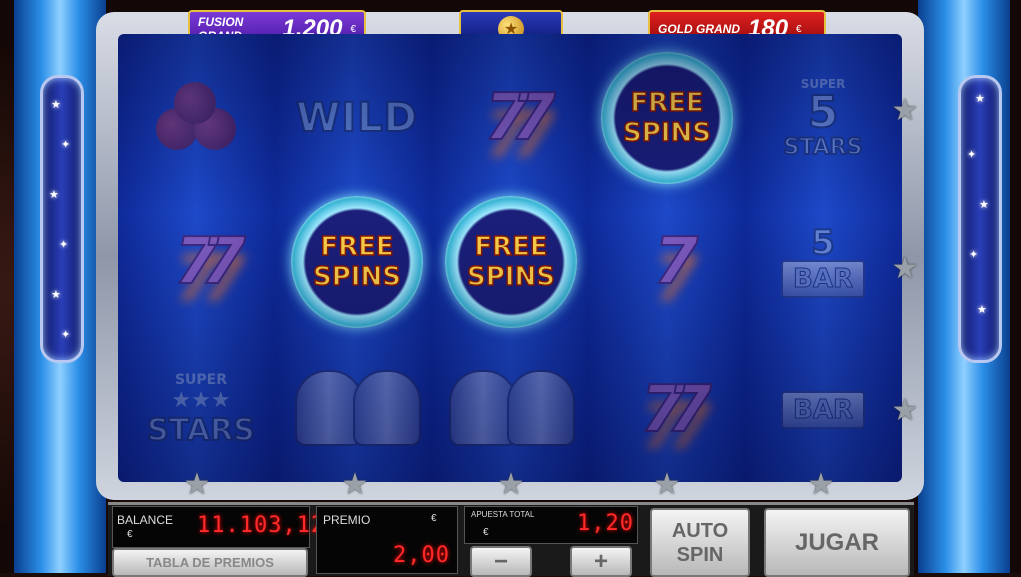 The image size is (1021, 577). What do you see at coordinates (503, 514) in the screenshot?
I see `apuesta-label: APUESTA TOTAL` at bounding box center [503, 514].